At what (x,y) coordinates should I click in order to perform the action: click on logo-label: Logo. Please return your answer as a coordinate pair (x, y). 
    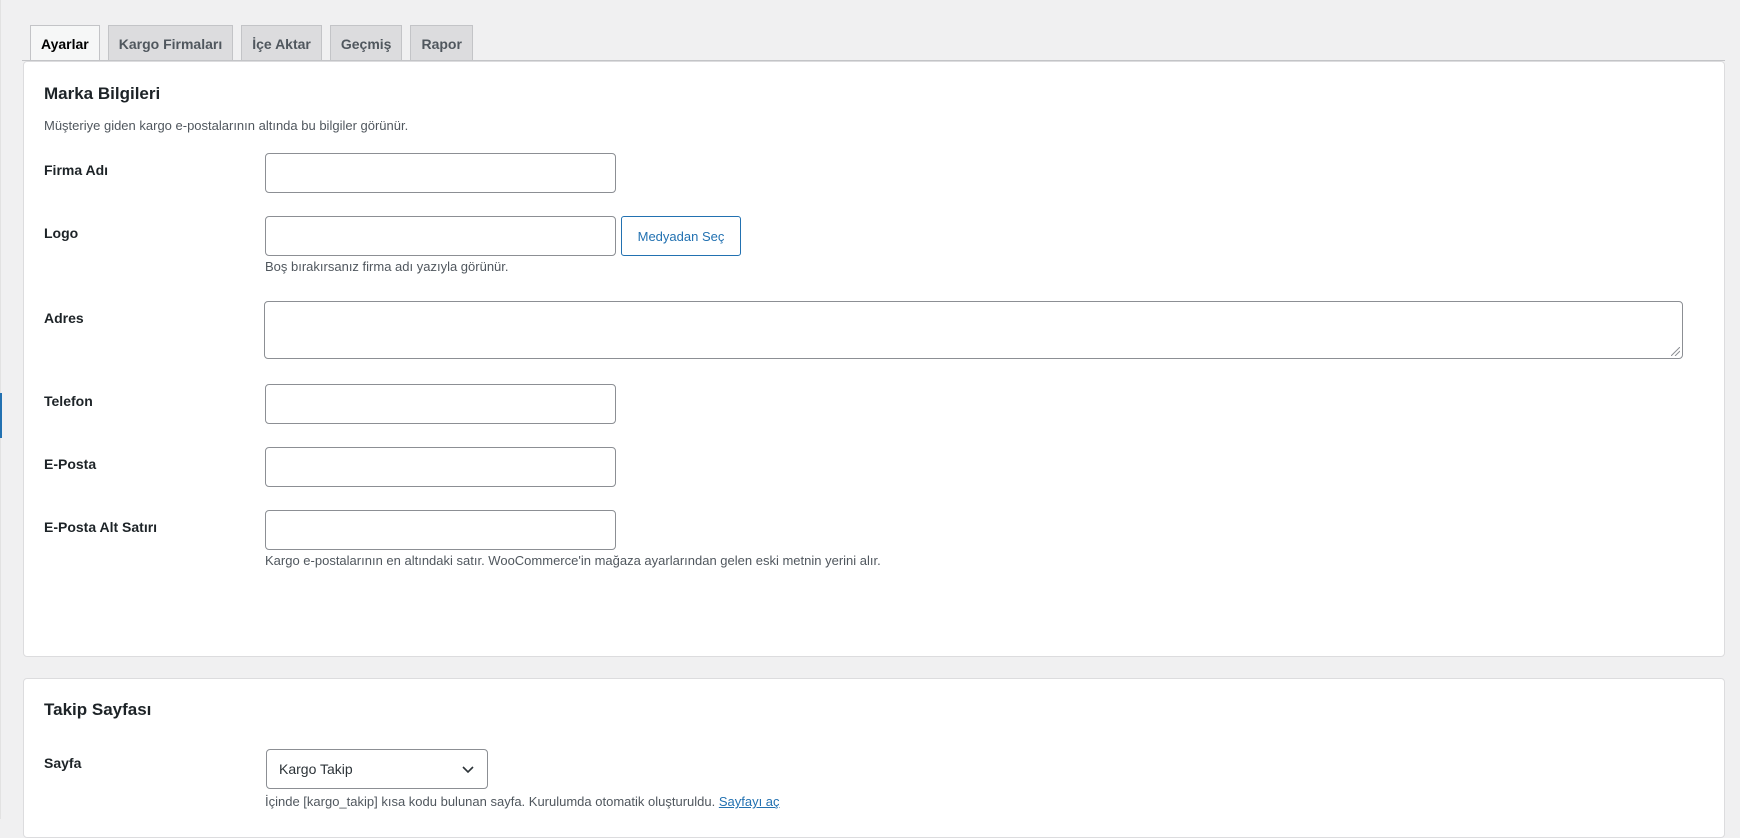
    Looking at the image, I should click on (61, 233).